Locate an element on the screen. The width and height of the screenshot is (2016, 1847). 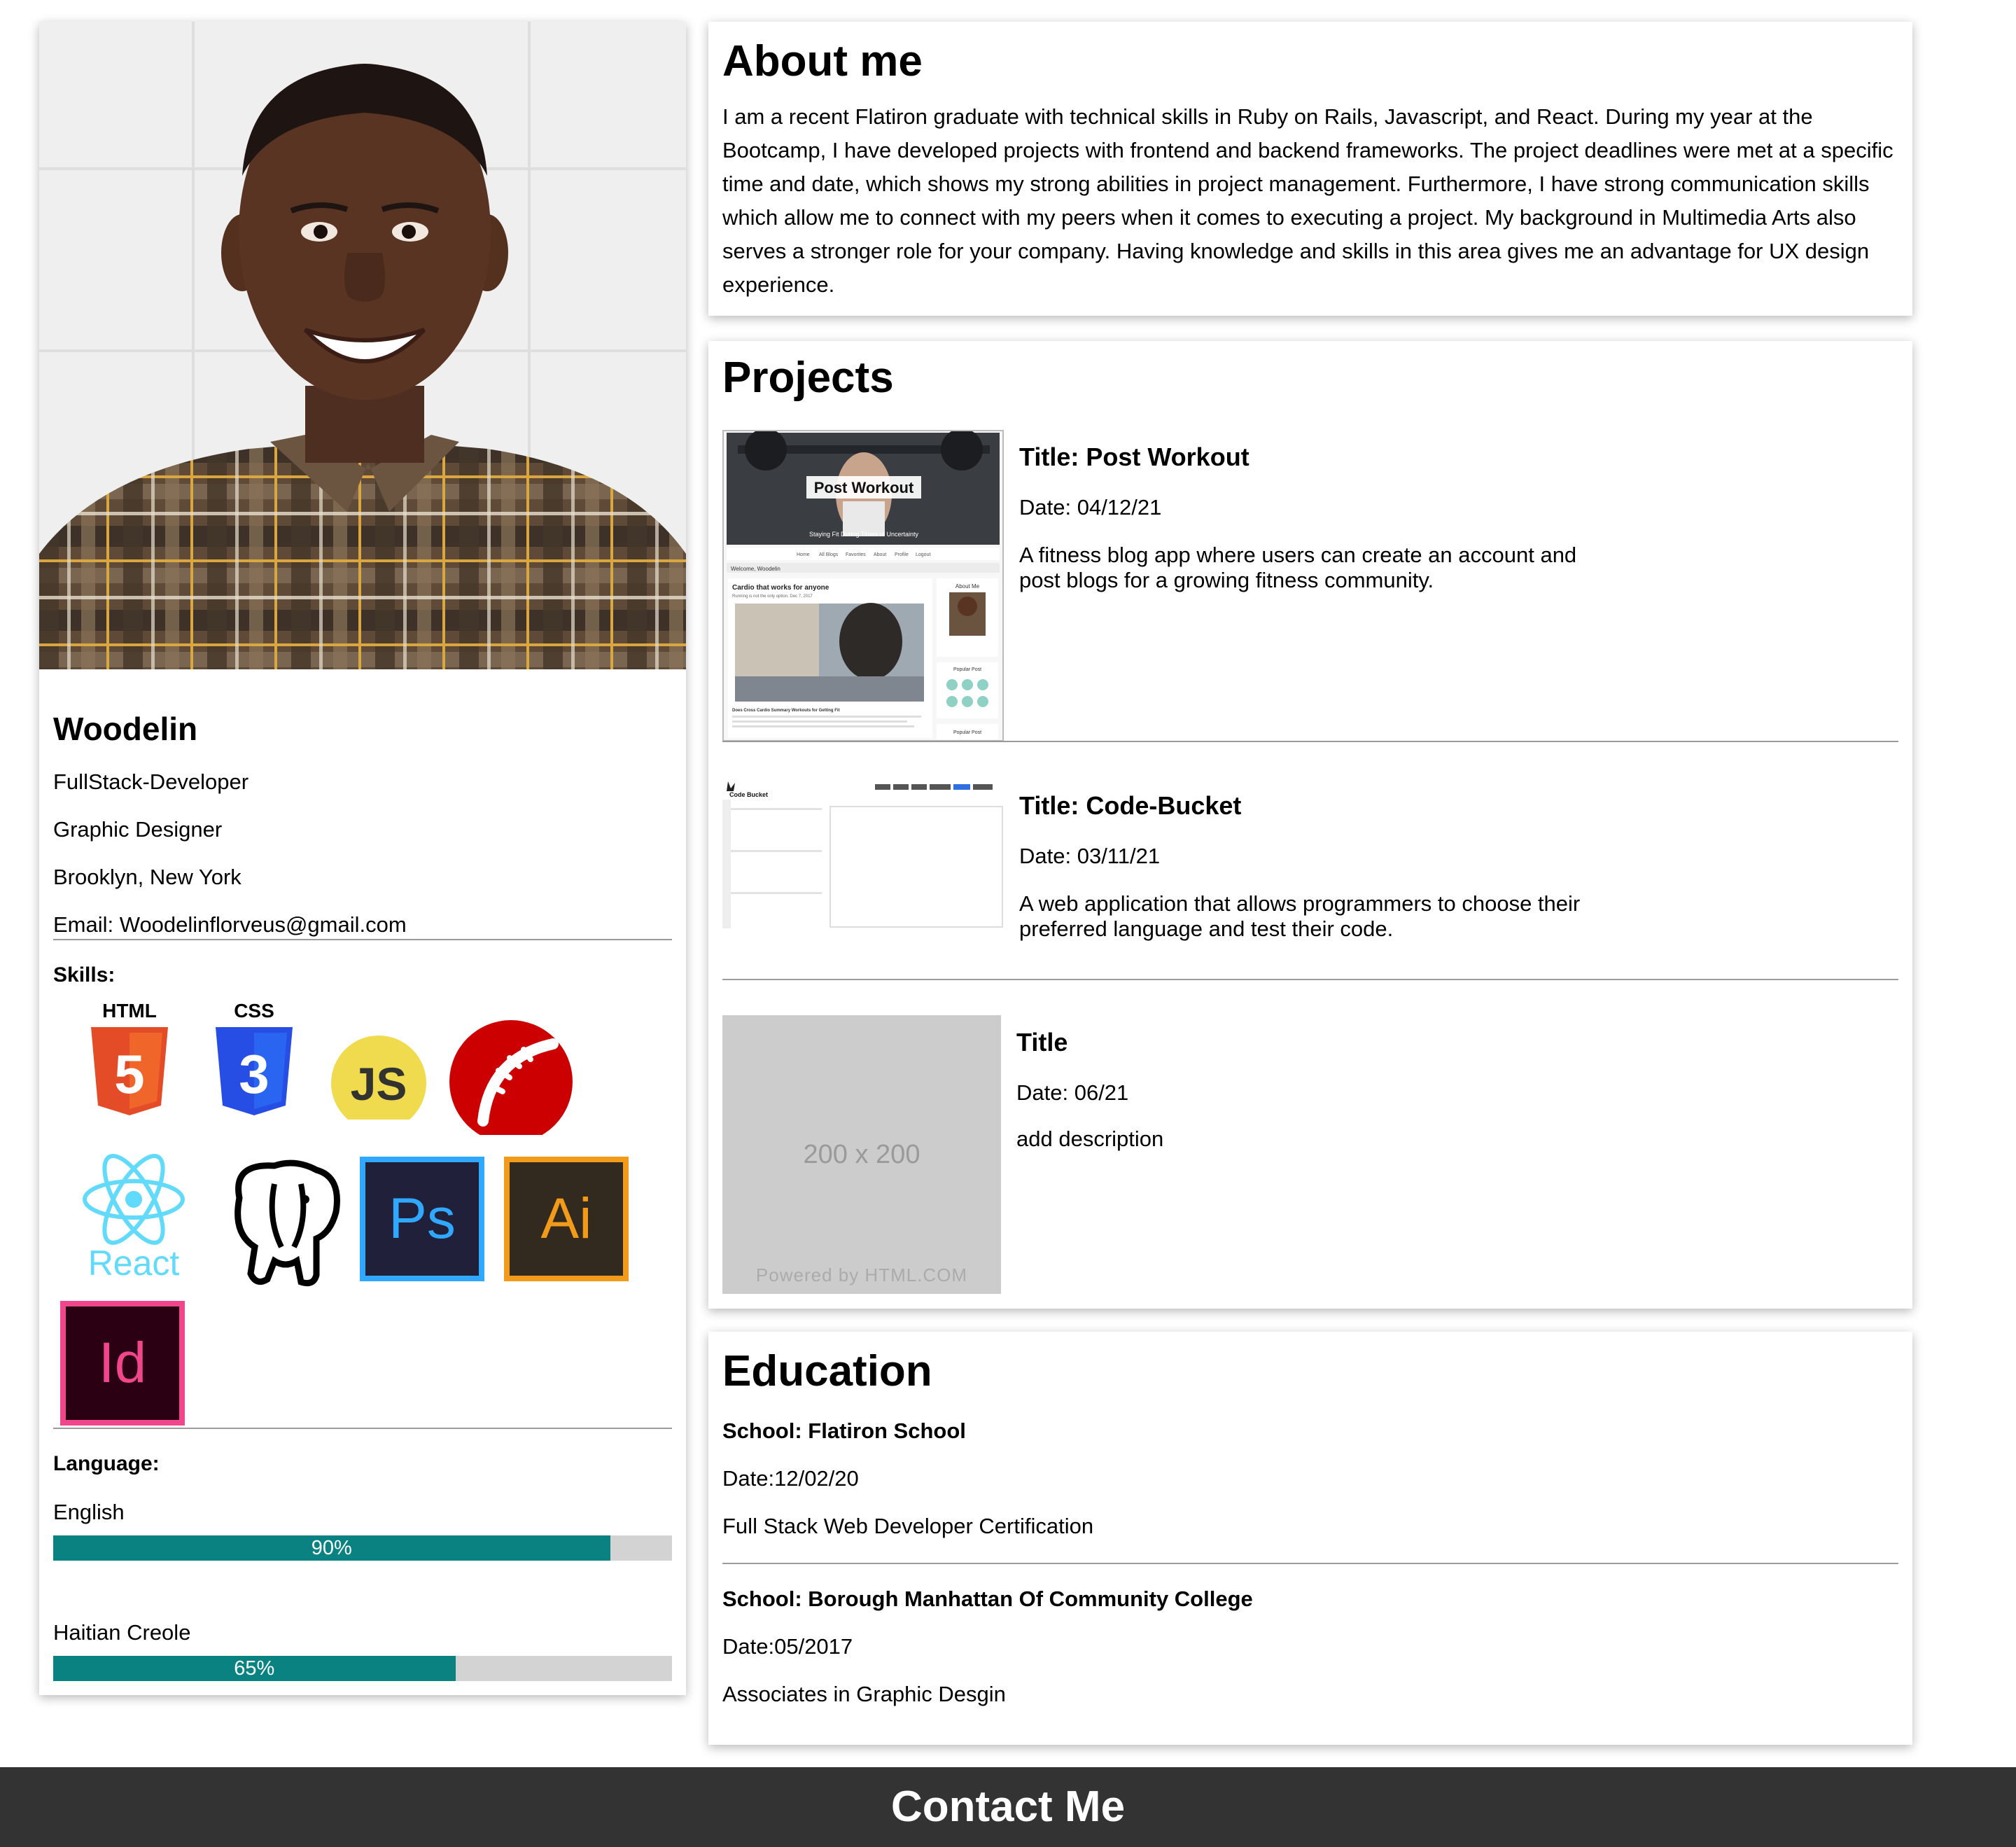
placeholder-powered-text: Powered by HTML.COM is located at coordinates (861, 1274).